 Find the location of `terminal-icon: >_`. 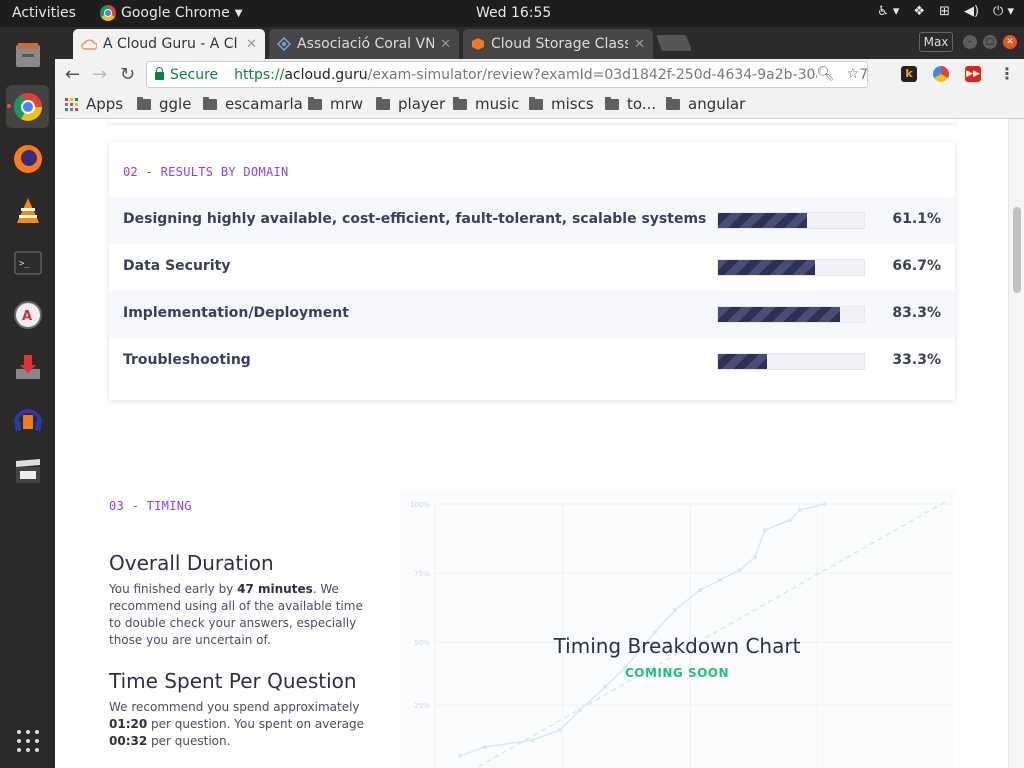

terminal-icon: >_ is located at coordinates (27, 262).